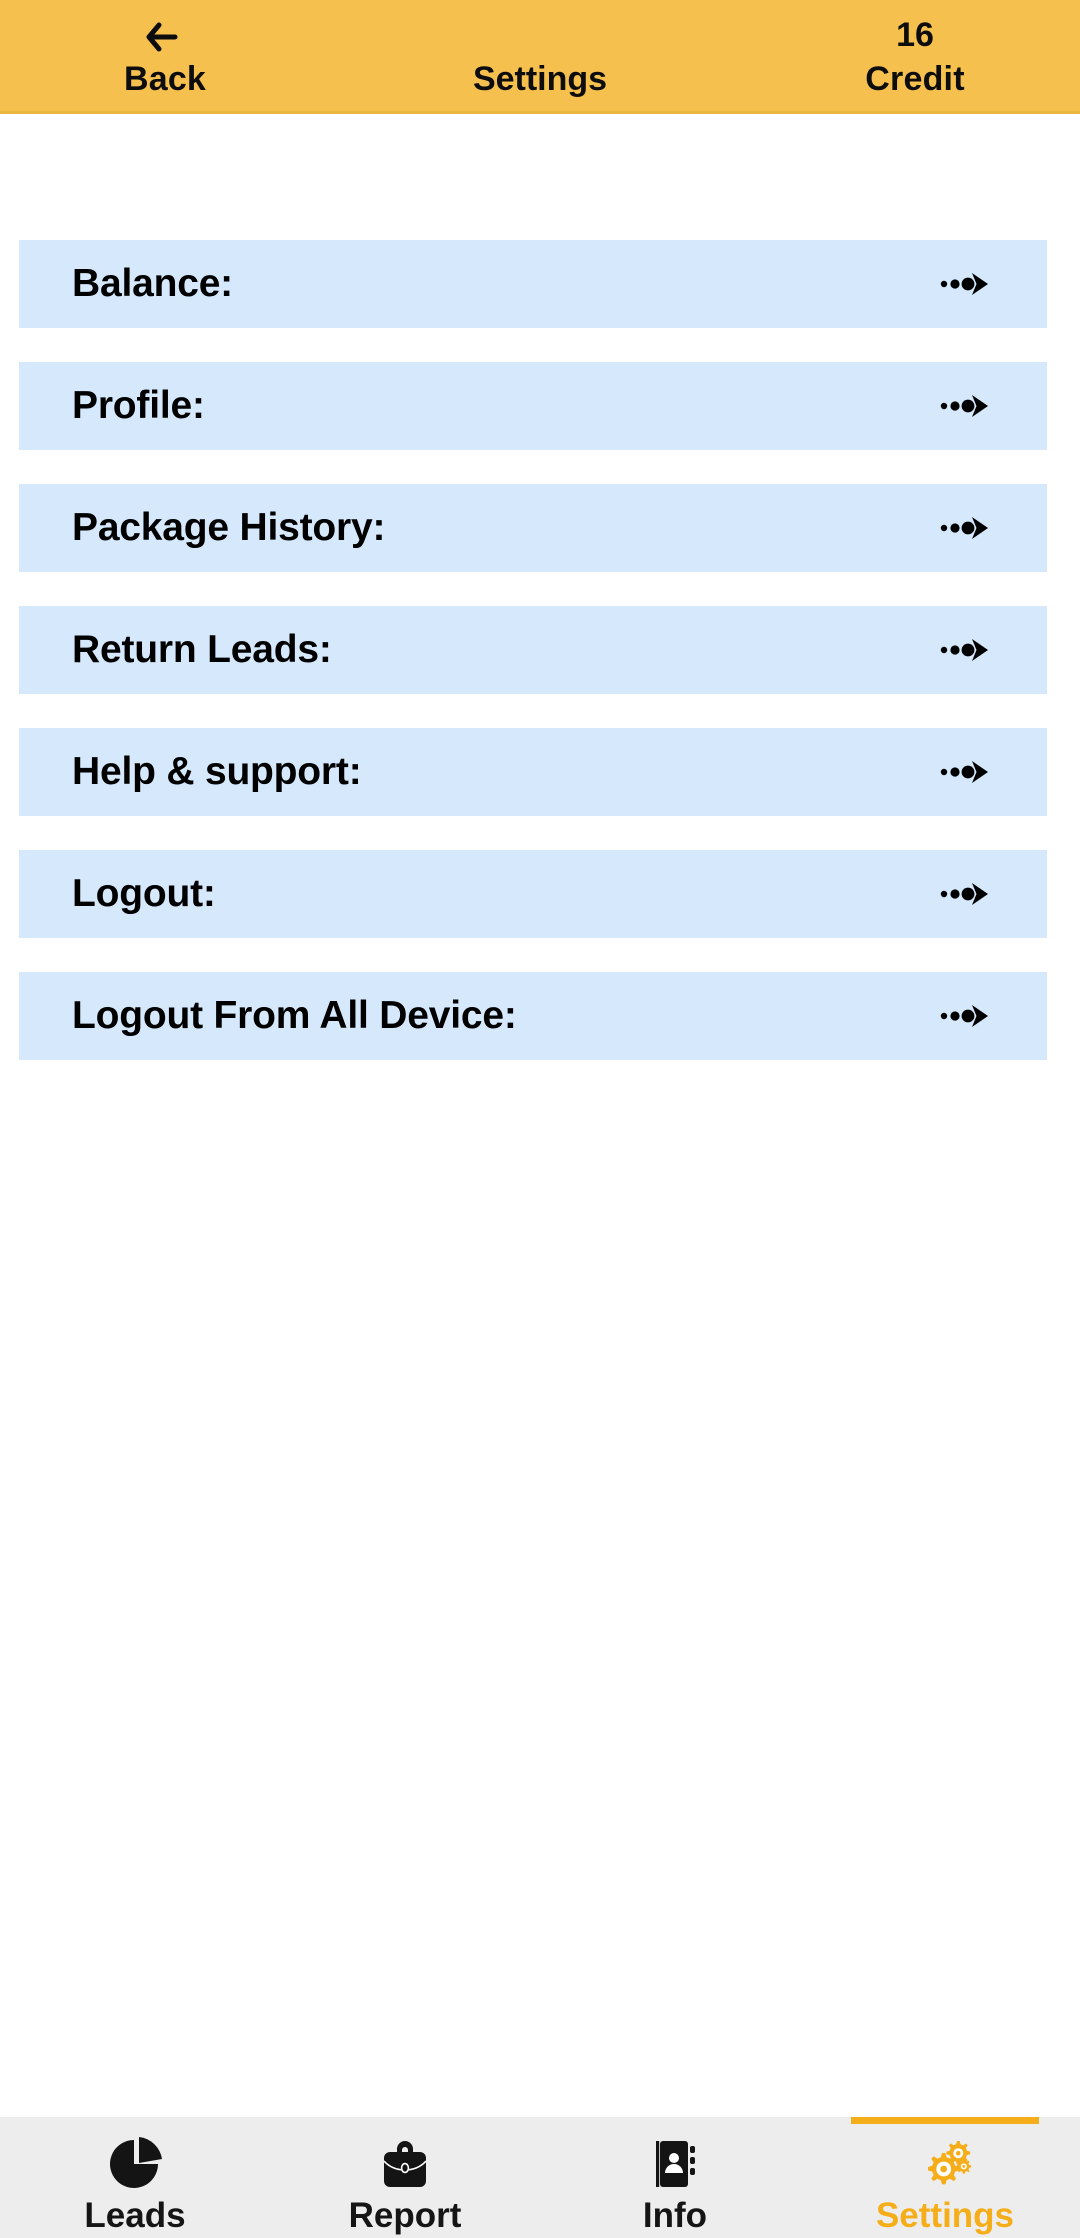 The width and height of the screenshot is (1080, 2238). Describe the element at coordinates (138, 405) in the screenshot. I see `settings-row-label: Profile:` at that location.